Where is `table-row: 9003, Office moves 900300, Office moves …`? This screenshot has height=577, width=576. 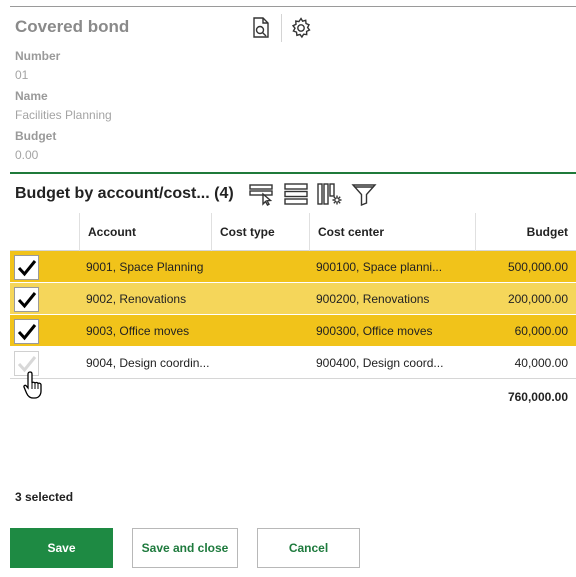 table-row: 9003, Office moves 900300, Office moves … is located at coordinates (293, 331).